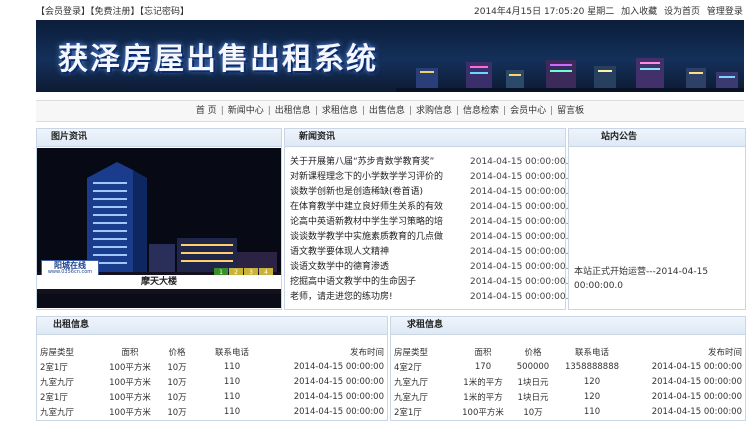 The height and width of the screenshot is (421, 756). Describe the element at coordinates (246, 111) in the screenshot. I see `nav-news-center: 新闻中心` at that location.